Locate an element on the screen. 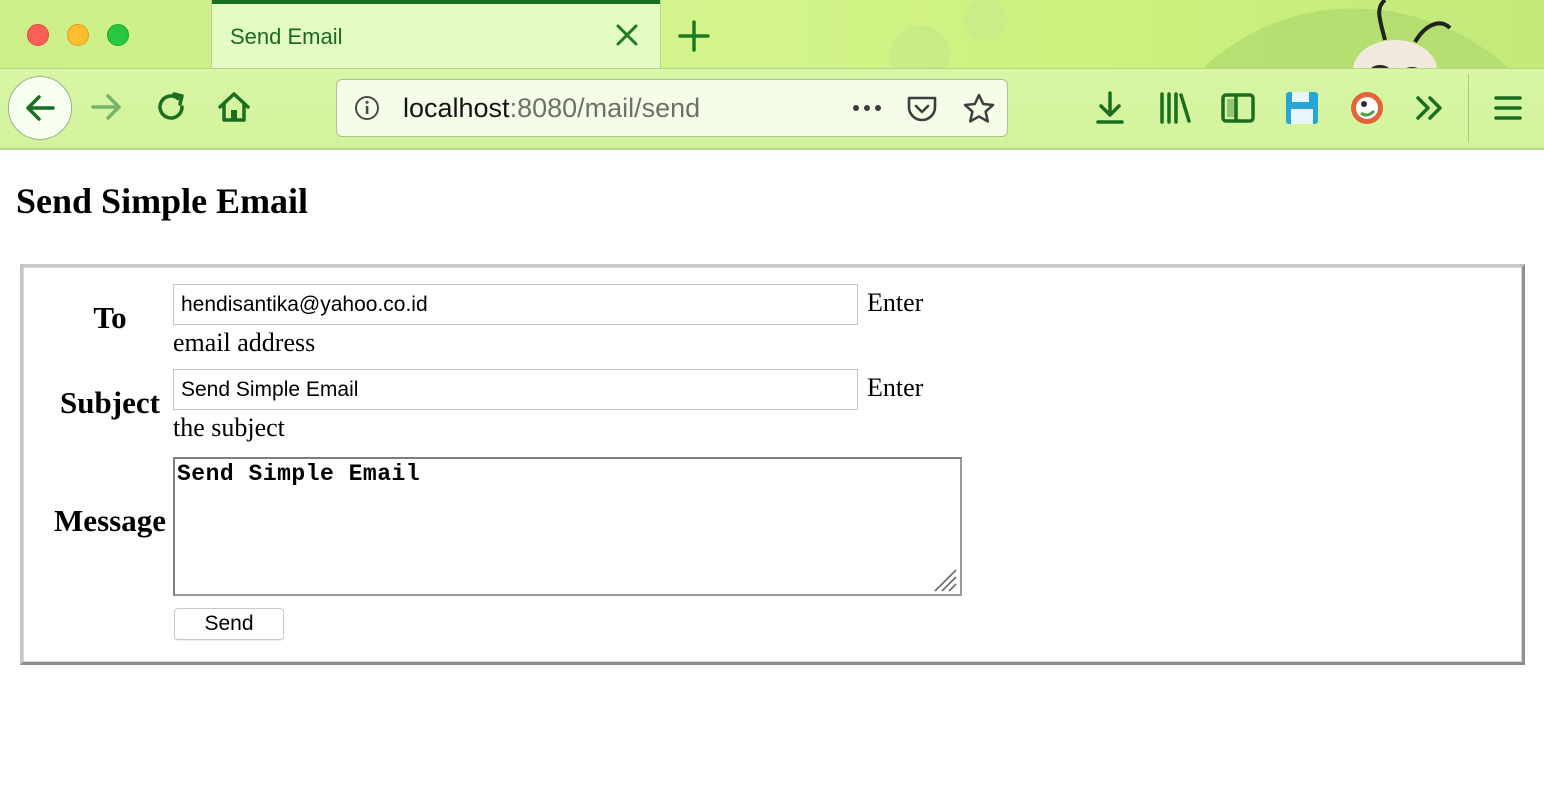 The width and height of the screenshot is (1544, 790). duckduckgo-icon is located at coordinates (1367, 108).